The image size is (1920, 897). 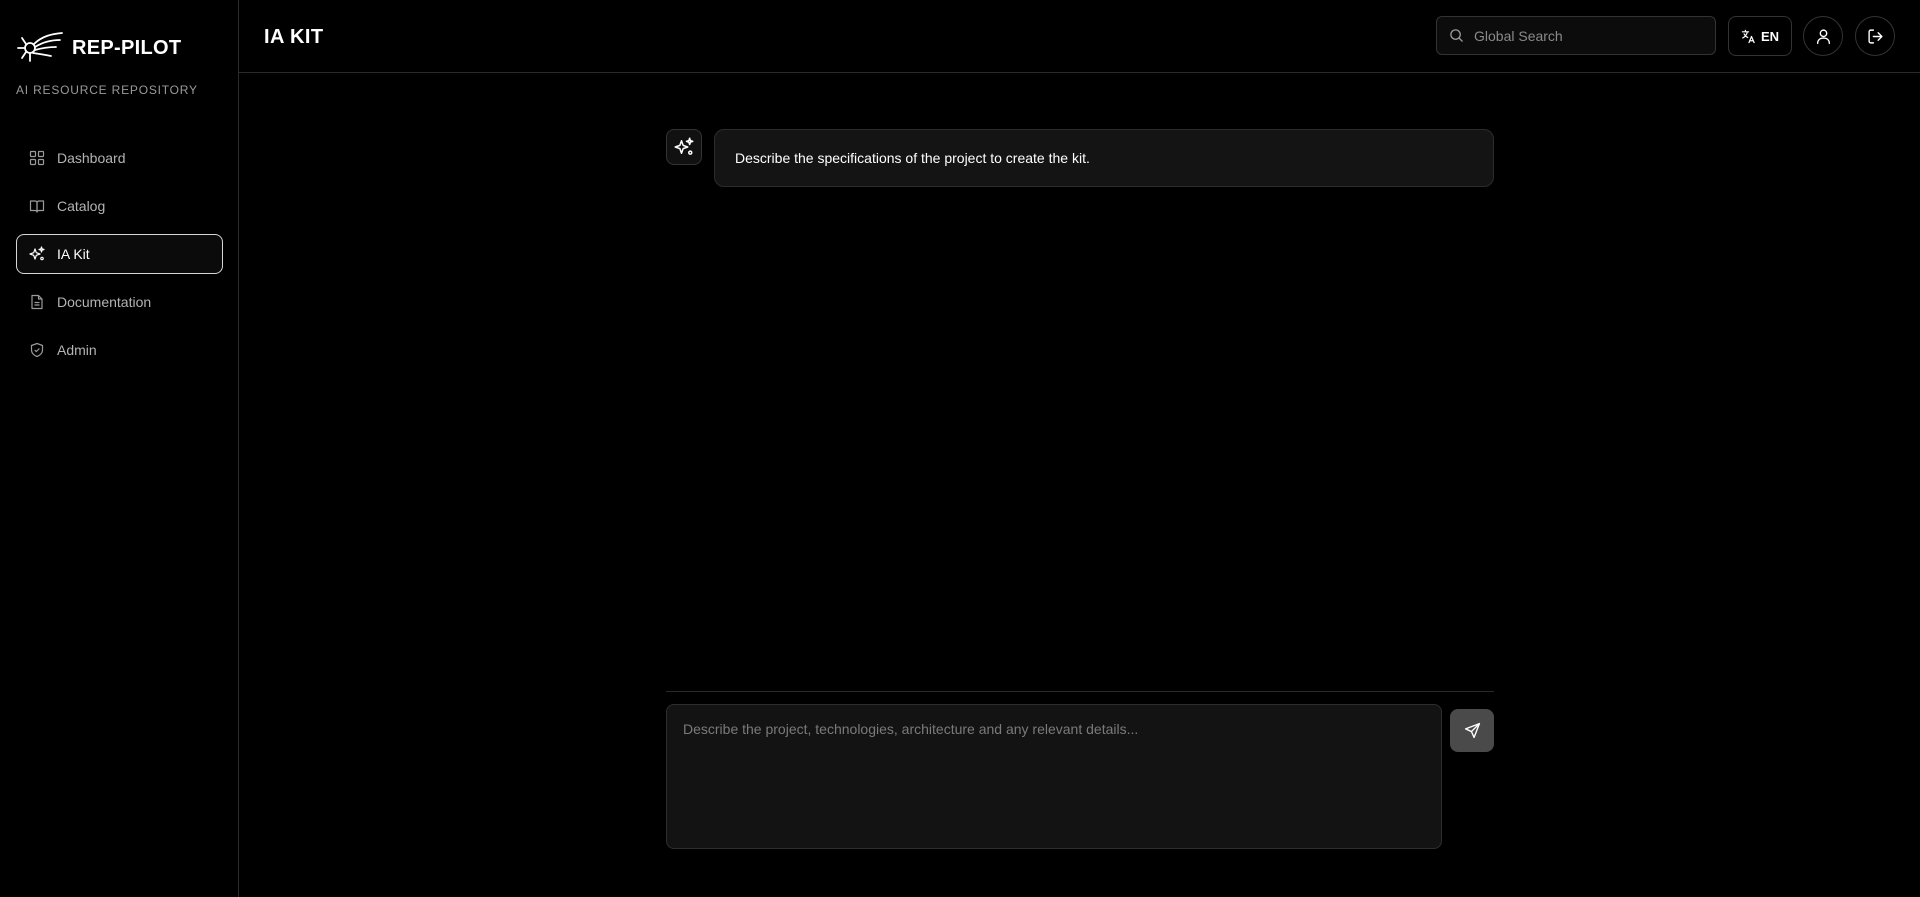 What do you see at coordinates (1748, 36) in the screenshot?
I see `translate-icon` at bounding box center [1748, 36].